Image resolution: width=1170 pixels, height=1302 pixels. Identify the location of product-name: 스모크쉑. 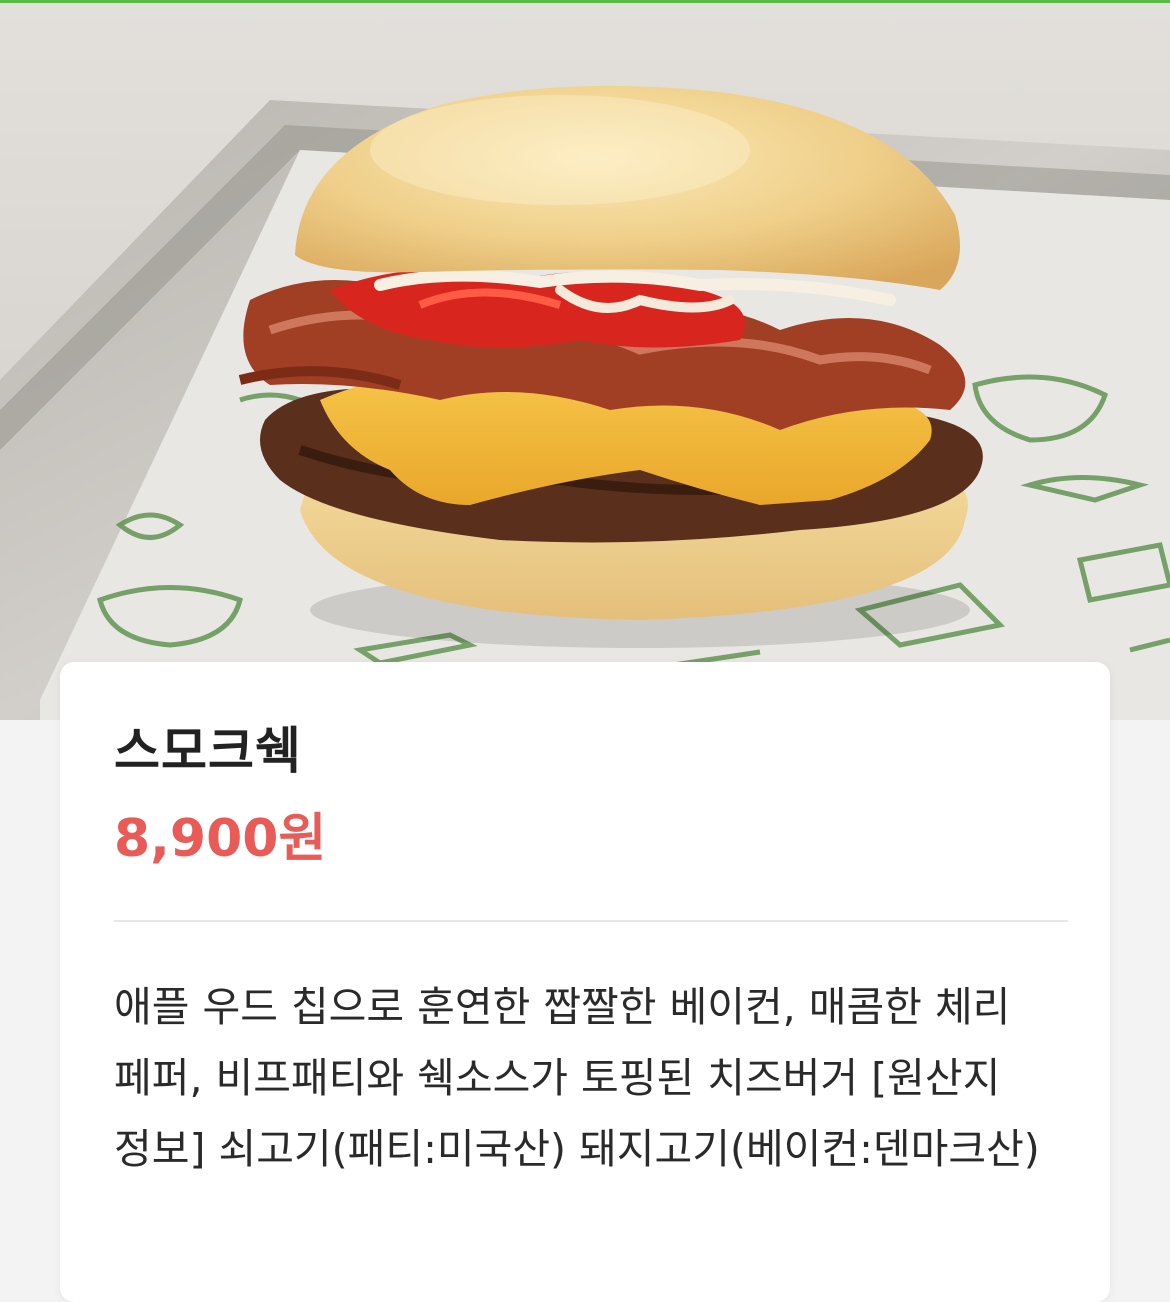
(208, 751).